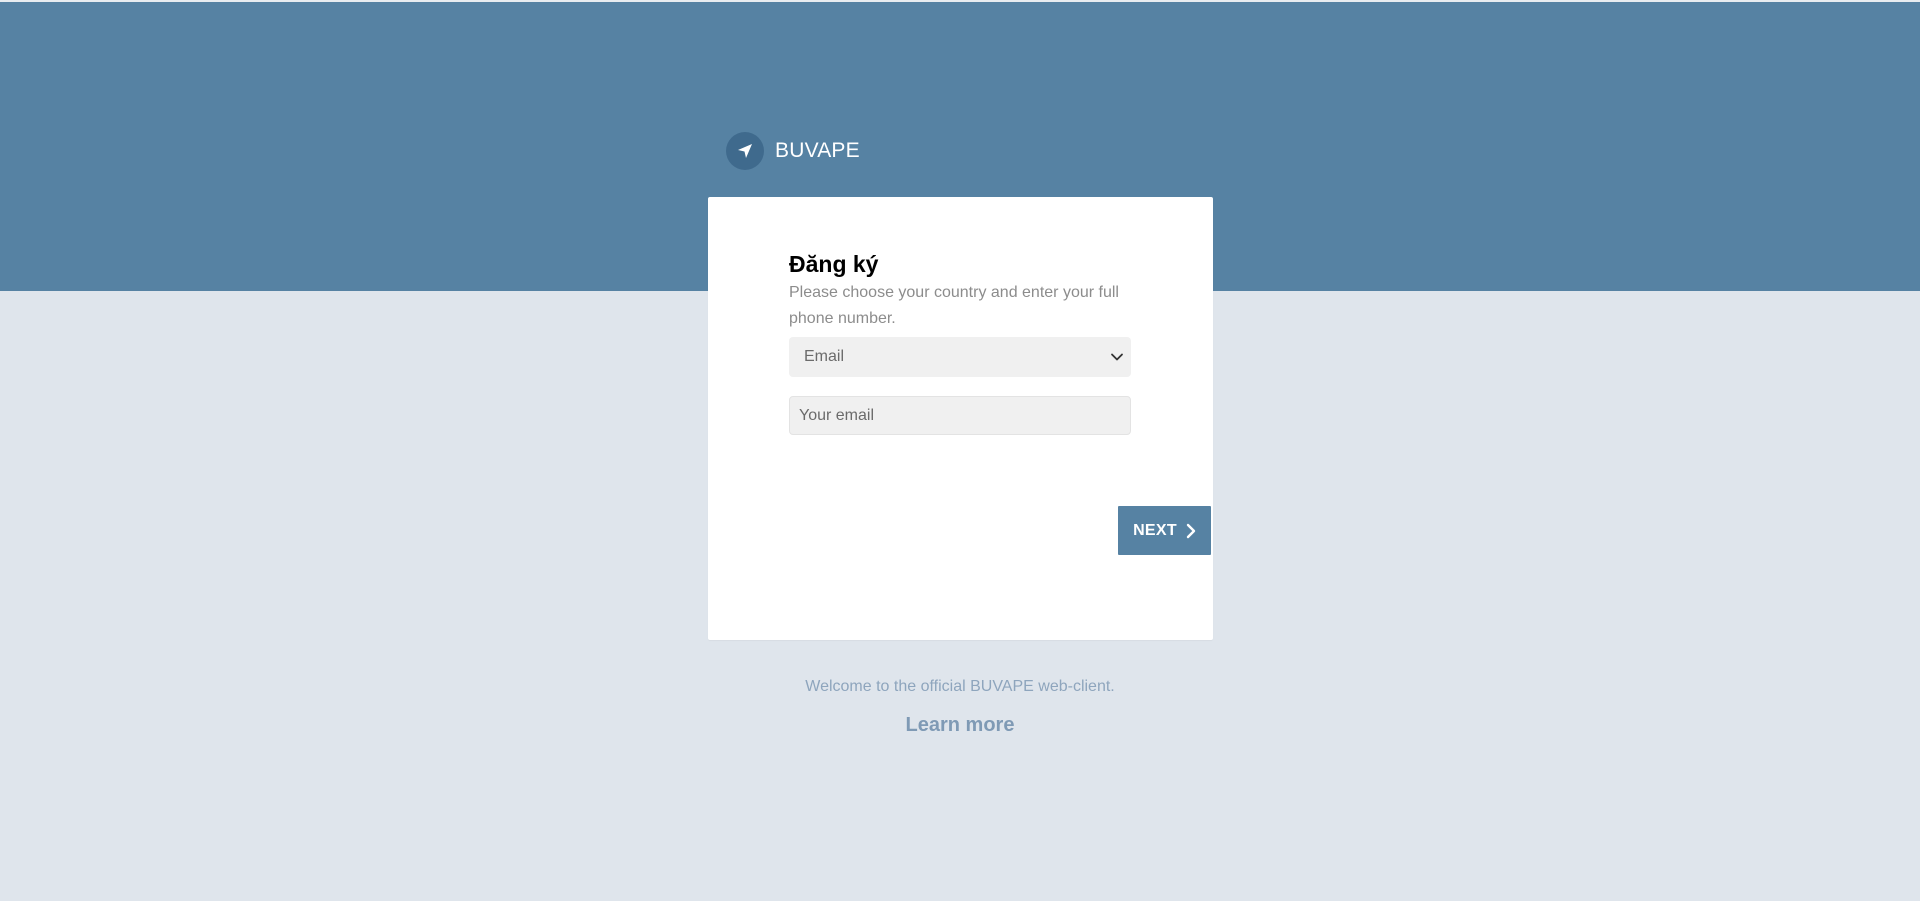  I want to click on next-button-label: NEXT, so click(1155, 530).